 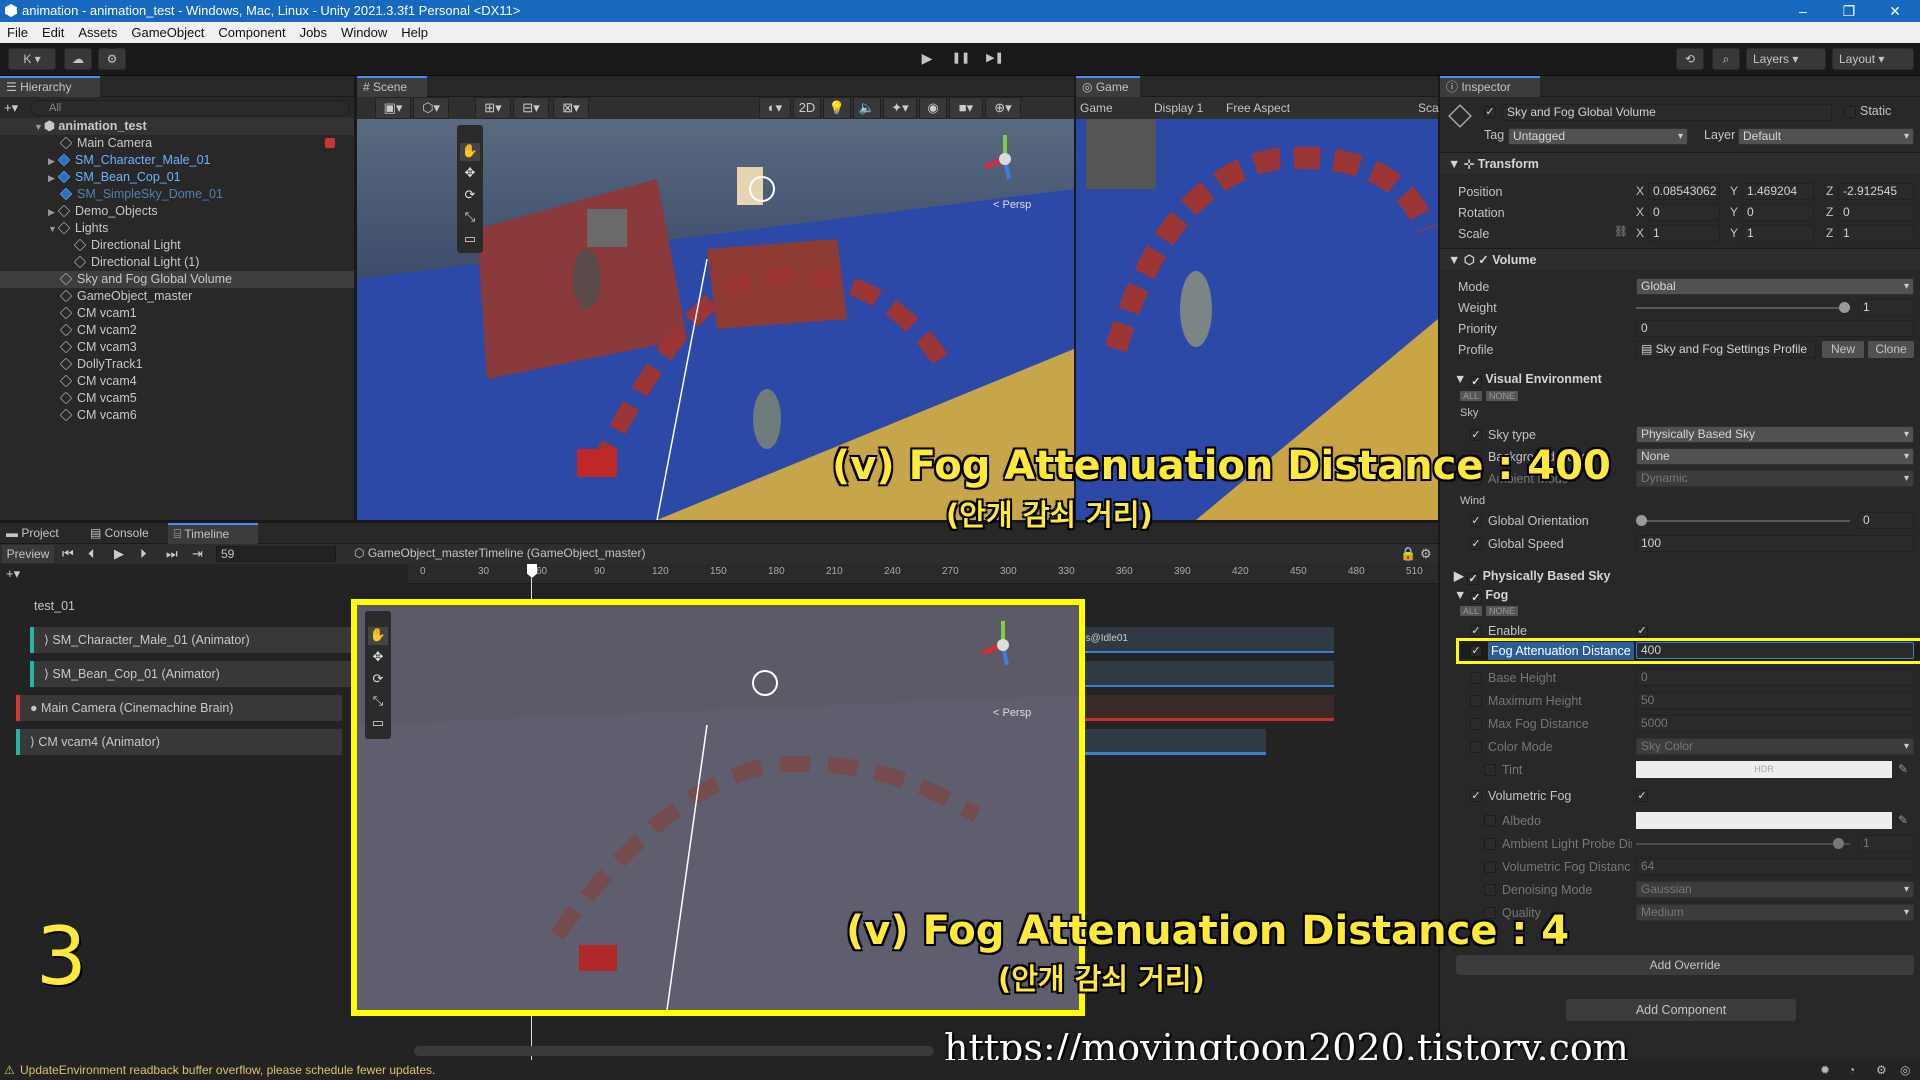 What do you see at coordinates (1476, 521) in the screenshot?
I see `orientation-override-checkbox: ✓` at bounding box center [1476, 521].